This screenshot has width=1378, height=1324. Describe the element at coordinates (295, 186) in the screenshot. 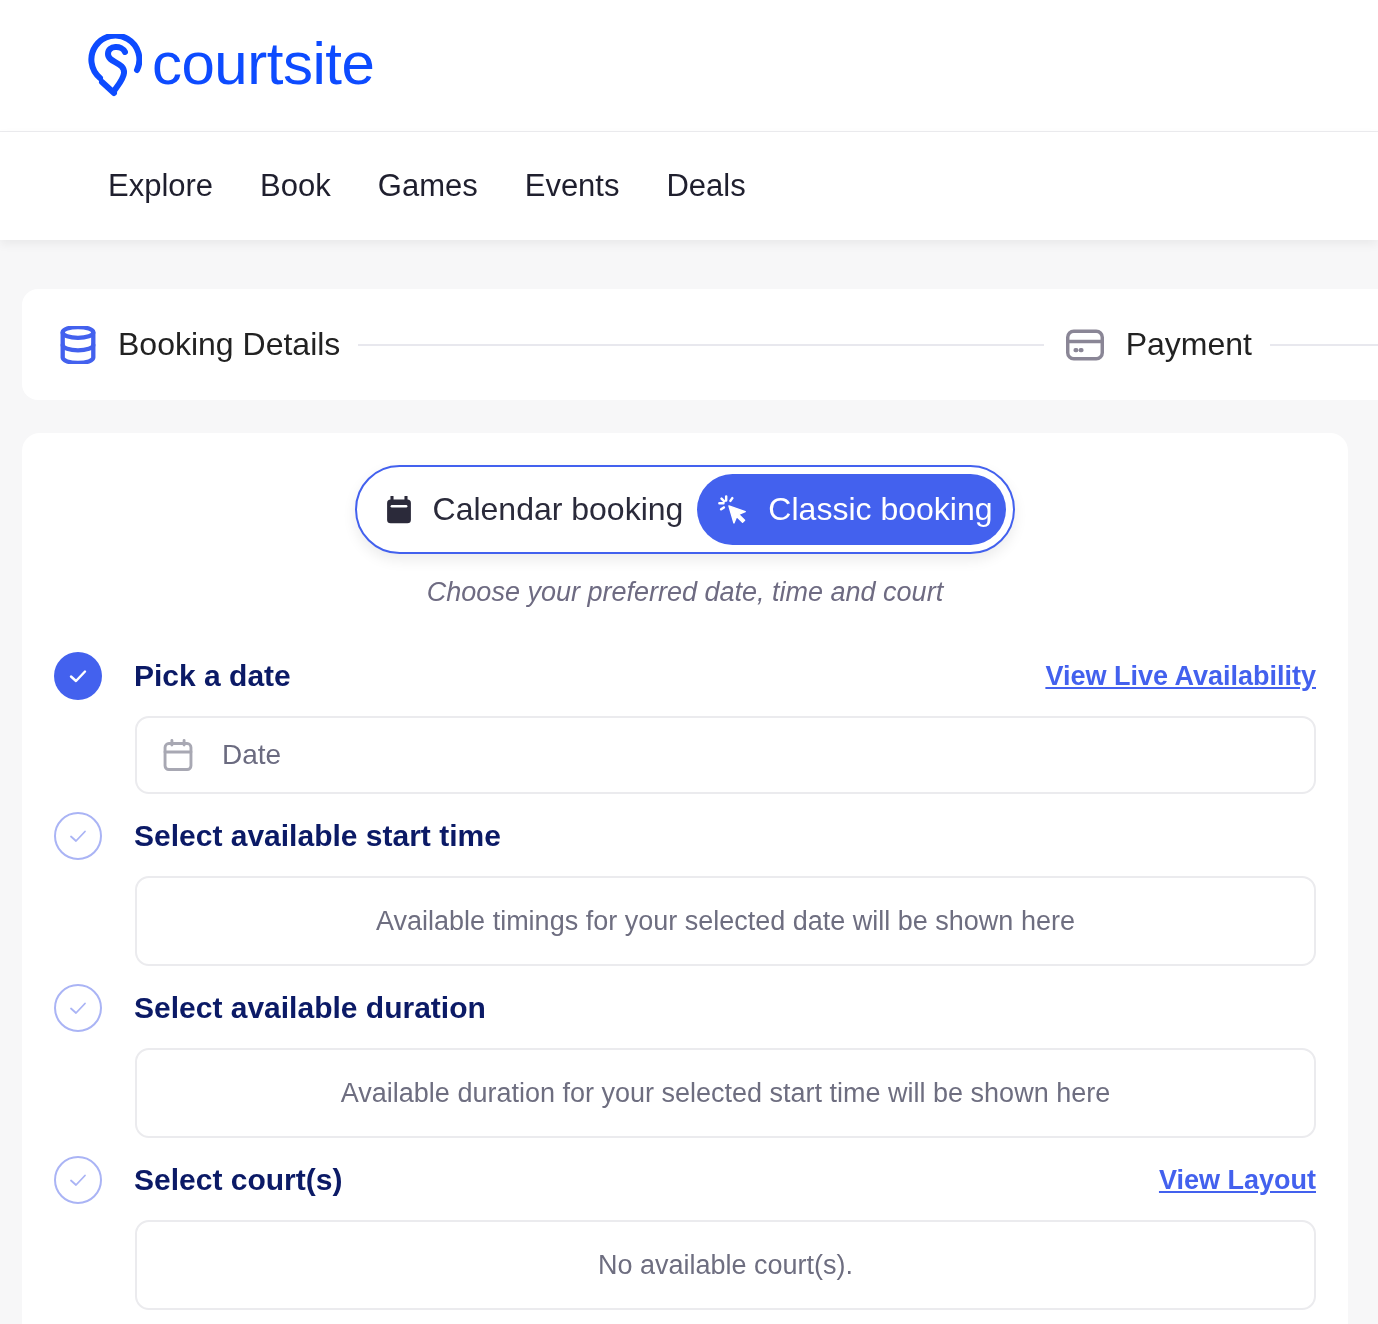

I see `nav-link: Book` at that location.